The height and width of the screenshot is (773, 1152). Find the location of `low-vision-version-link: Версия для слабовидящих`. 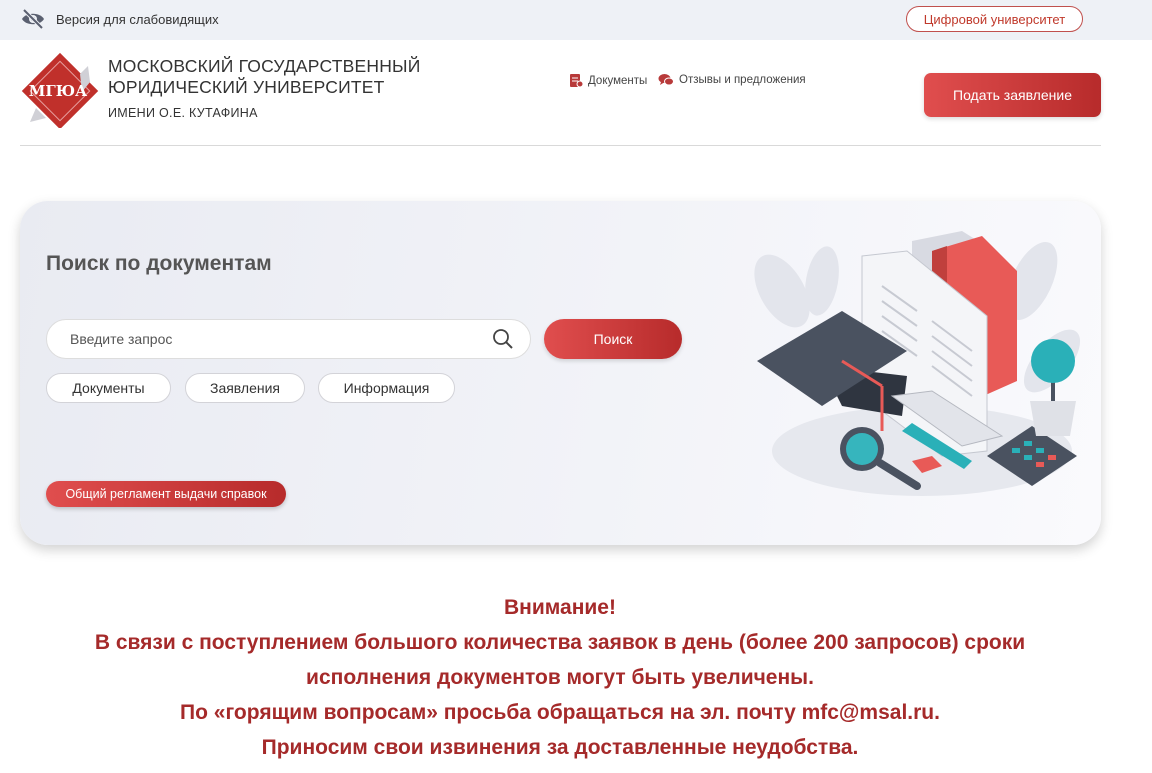

low-vision-version-link: Версия для слабовидящих is located at coordinates (119, 19).